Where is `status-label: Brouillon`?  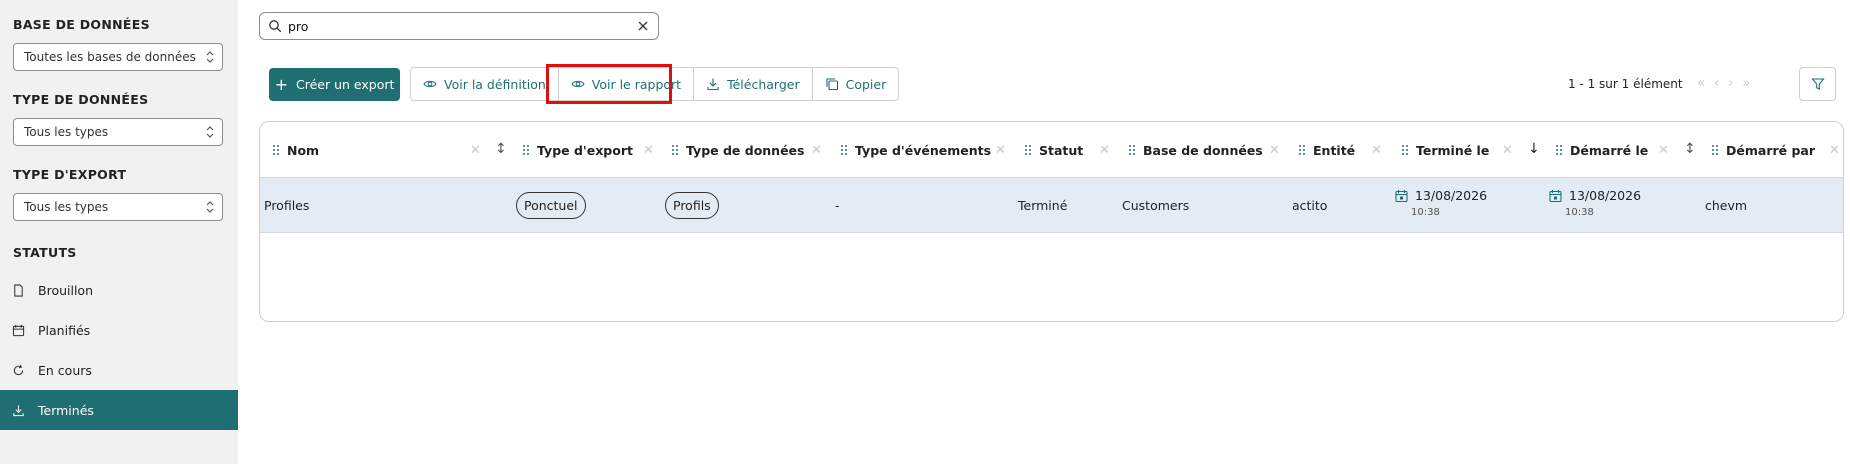 status-label: Brouillon is located at coordinates (65, 290).